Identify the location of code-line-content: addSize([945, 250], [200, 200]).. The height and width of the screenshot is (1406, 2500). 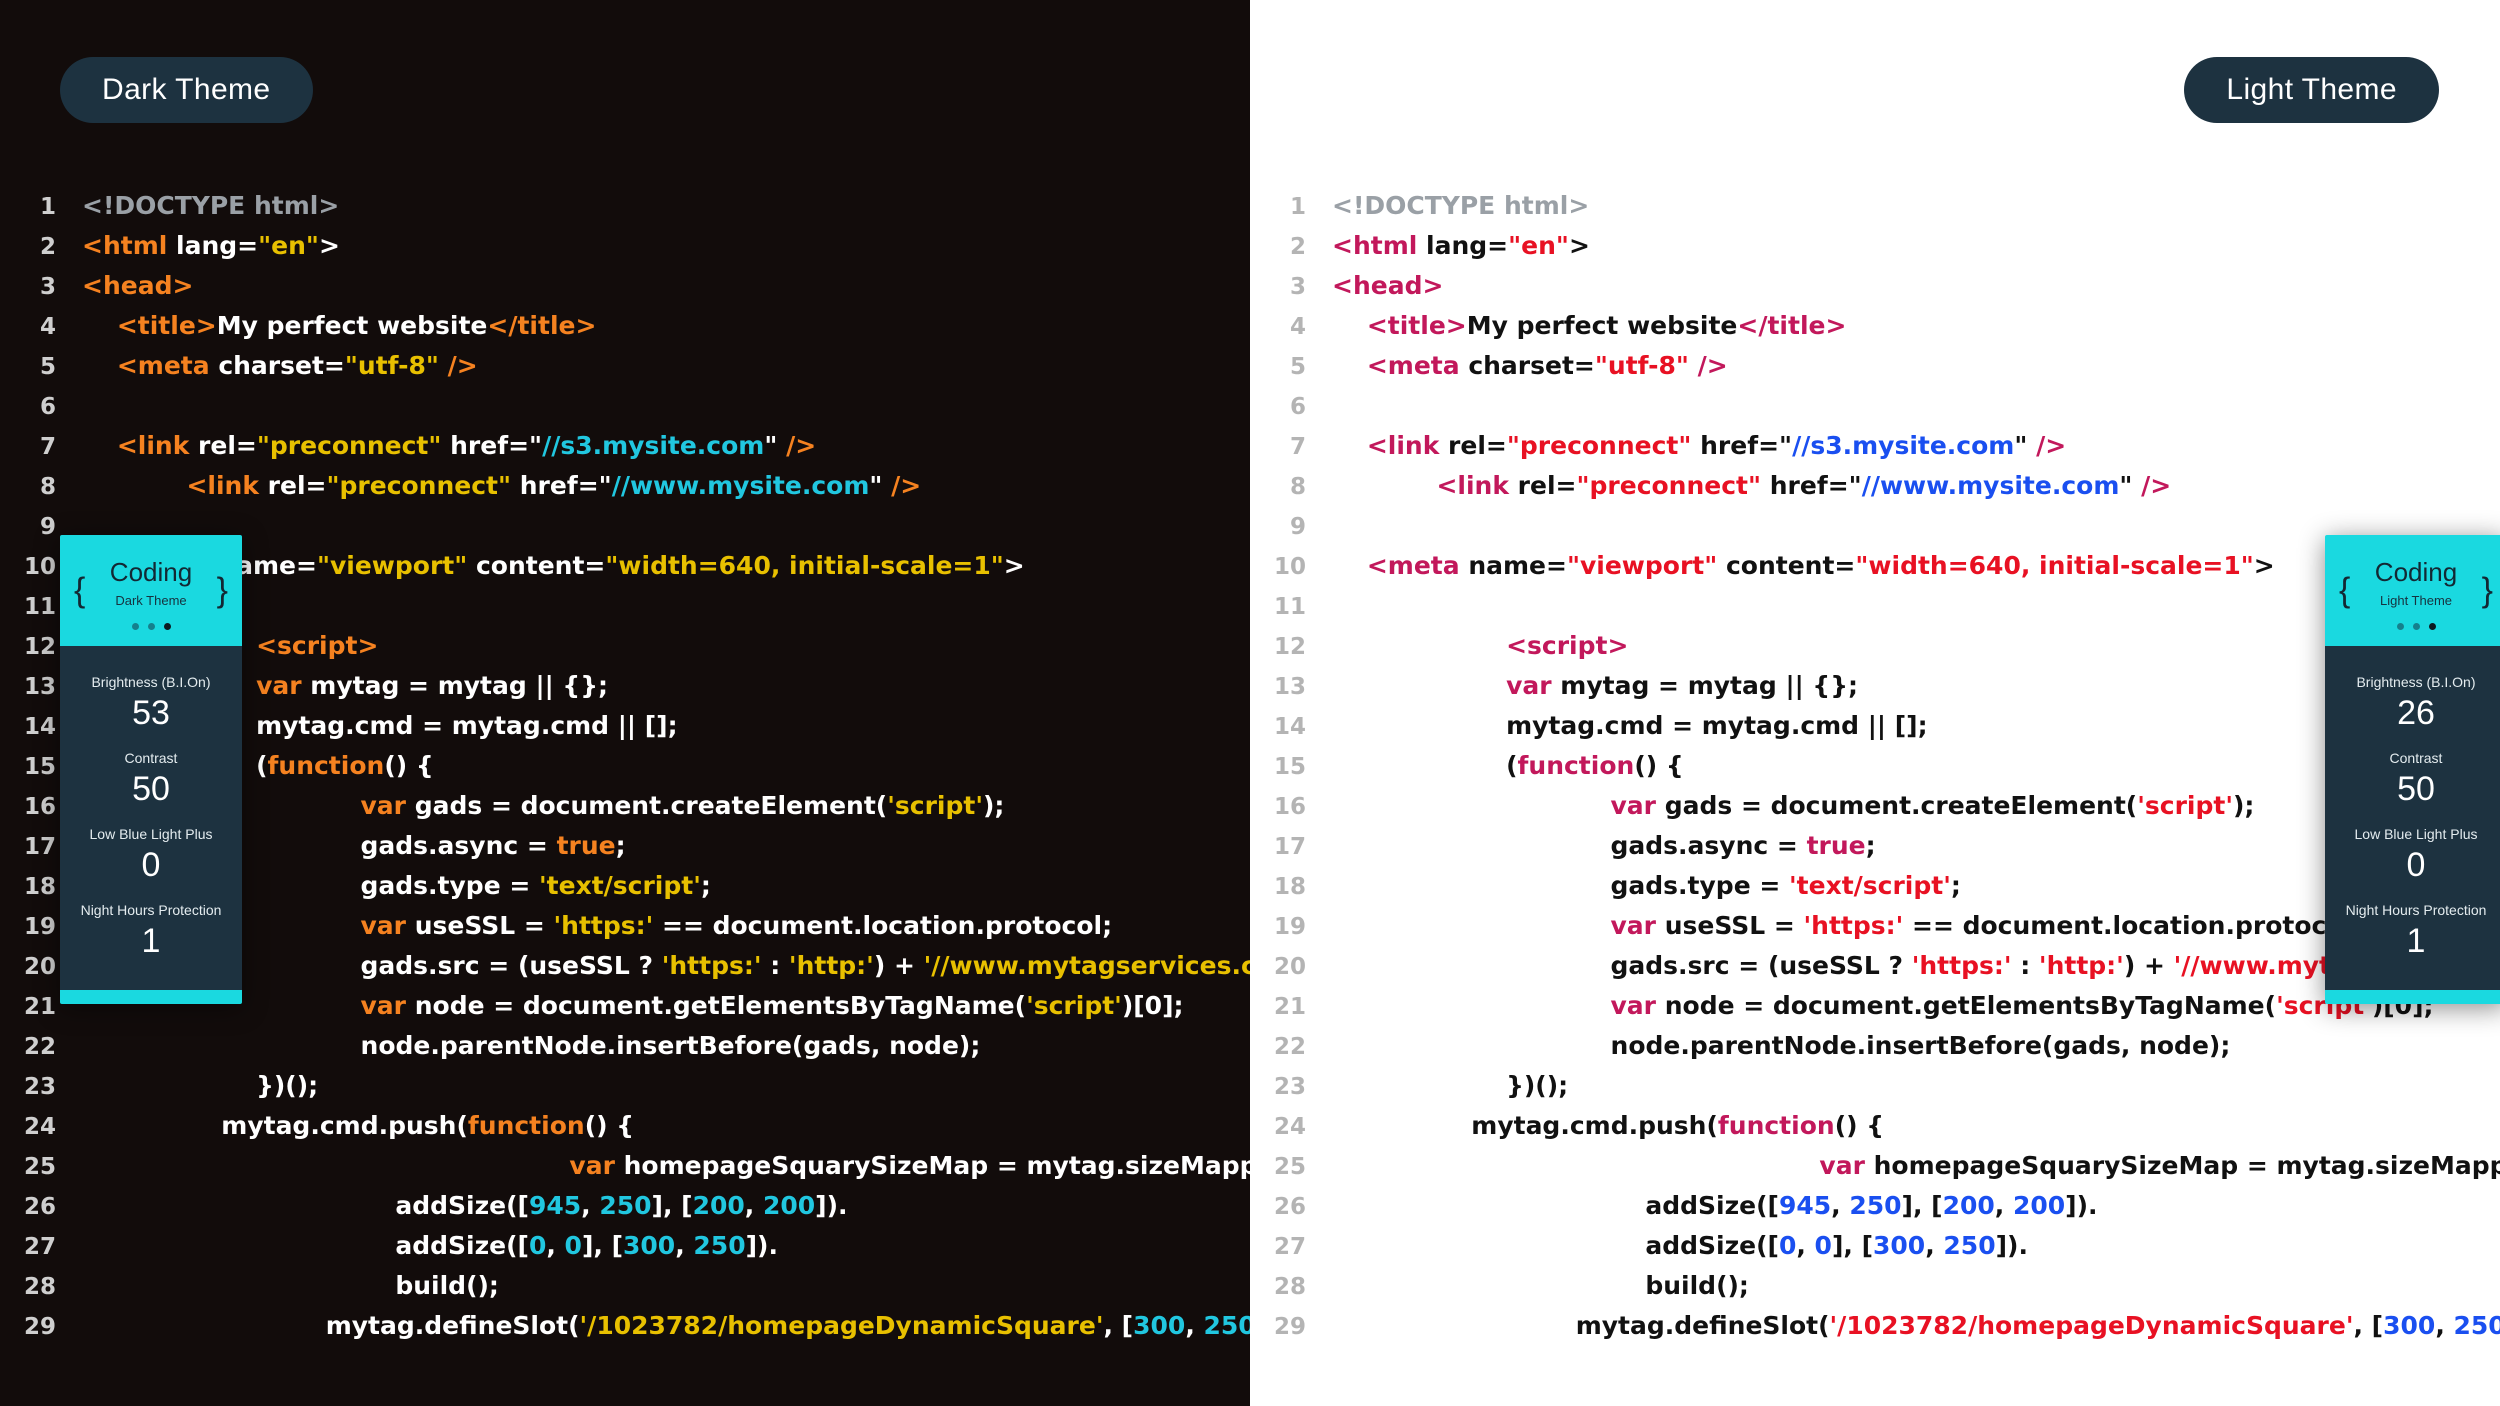
(1714, 1205).